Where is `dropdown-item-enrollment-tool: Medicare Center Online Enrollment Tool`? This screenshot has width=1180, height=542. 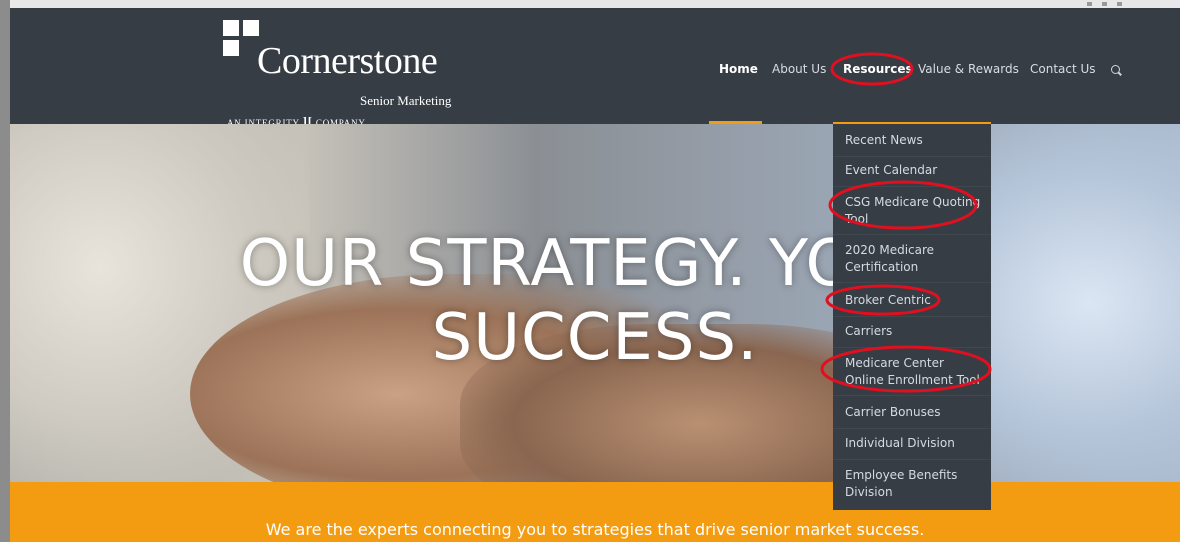 dropdown-item-enrollment-tool: Medicare Center Online Enrollment Tool is located at coordinates (915, 372).